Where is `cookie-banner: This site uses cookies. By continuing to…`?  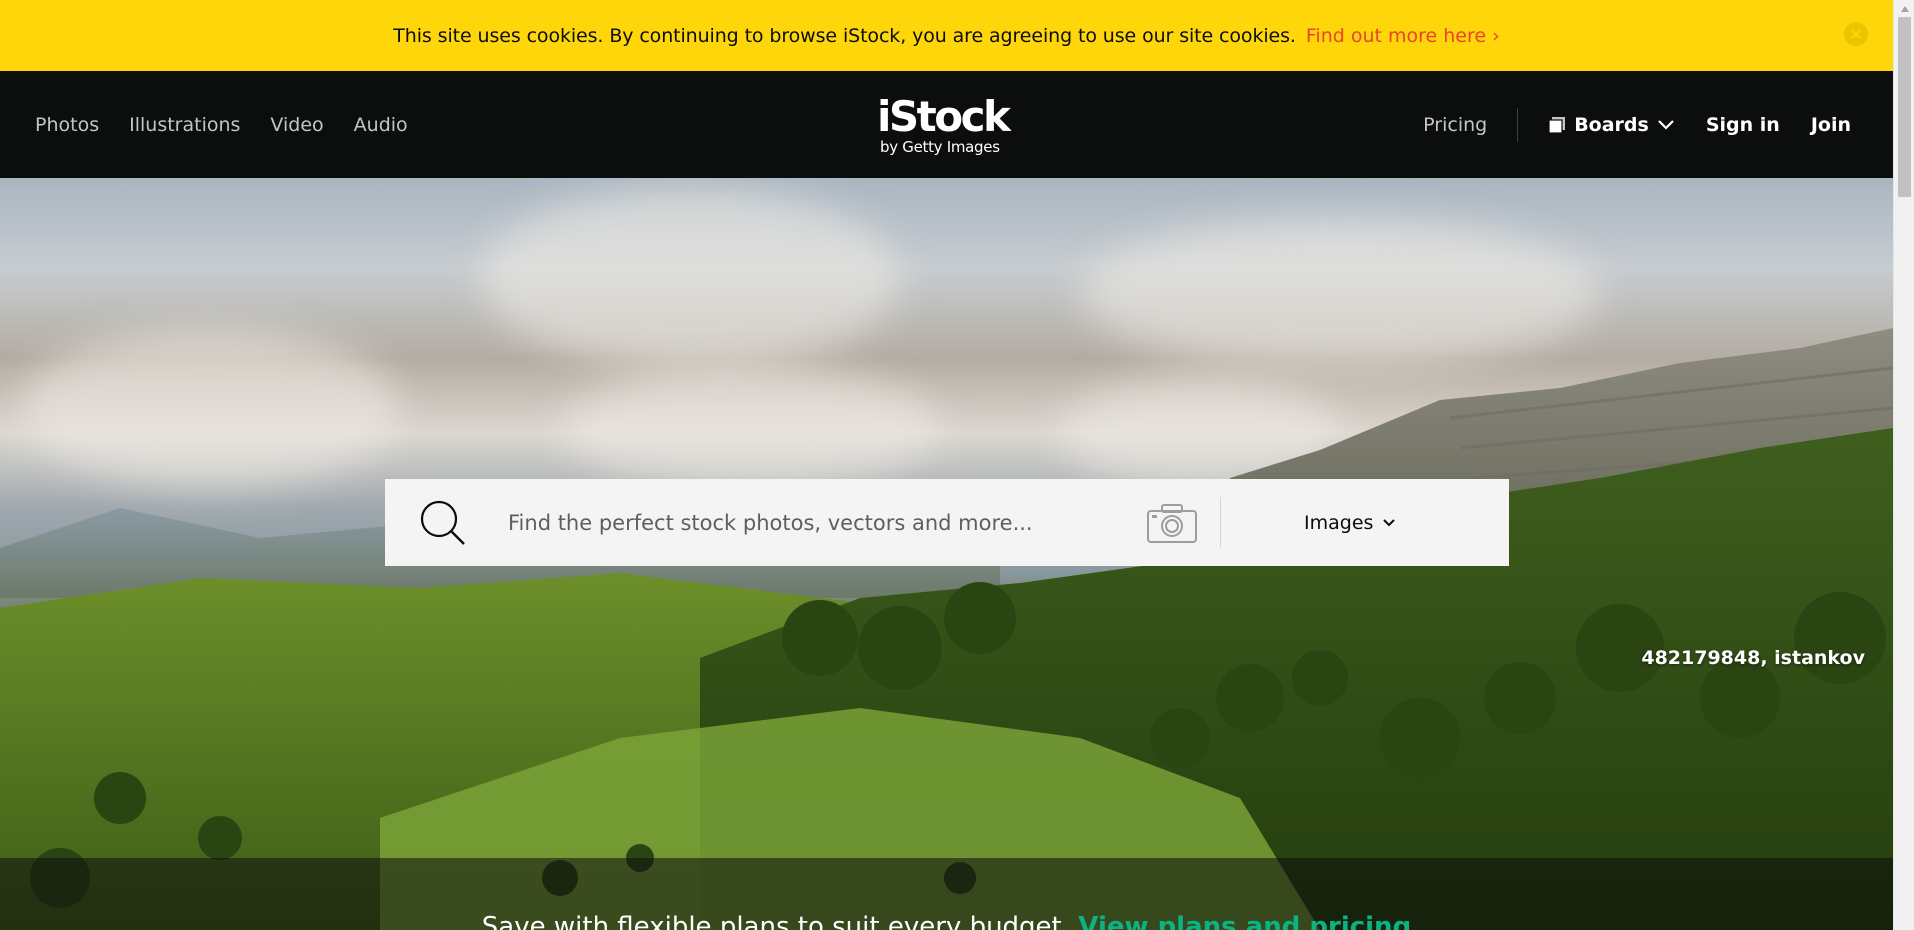 cookie-banner: This site uses cookies. By continuing to… is located at coordinates (946, 35).